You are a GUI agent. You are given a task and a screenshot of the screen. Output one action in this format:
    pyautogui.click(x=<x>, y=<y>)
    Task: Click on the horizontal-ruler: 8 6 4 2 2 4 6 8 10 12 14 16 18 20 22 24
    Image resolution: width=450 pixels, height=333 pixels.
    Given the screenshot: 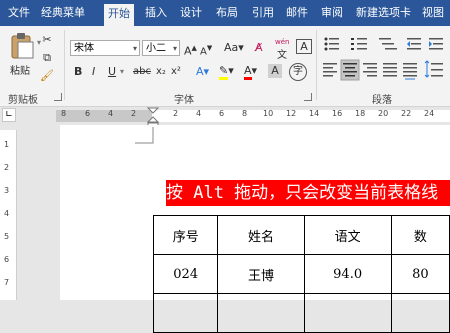 What is the action you would take?
    pyautogui.click(x=253, y=115)
    